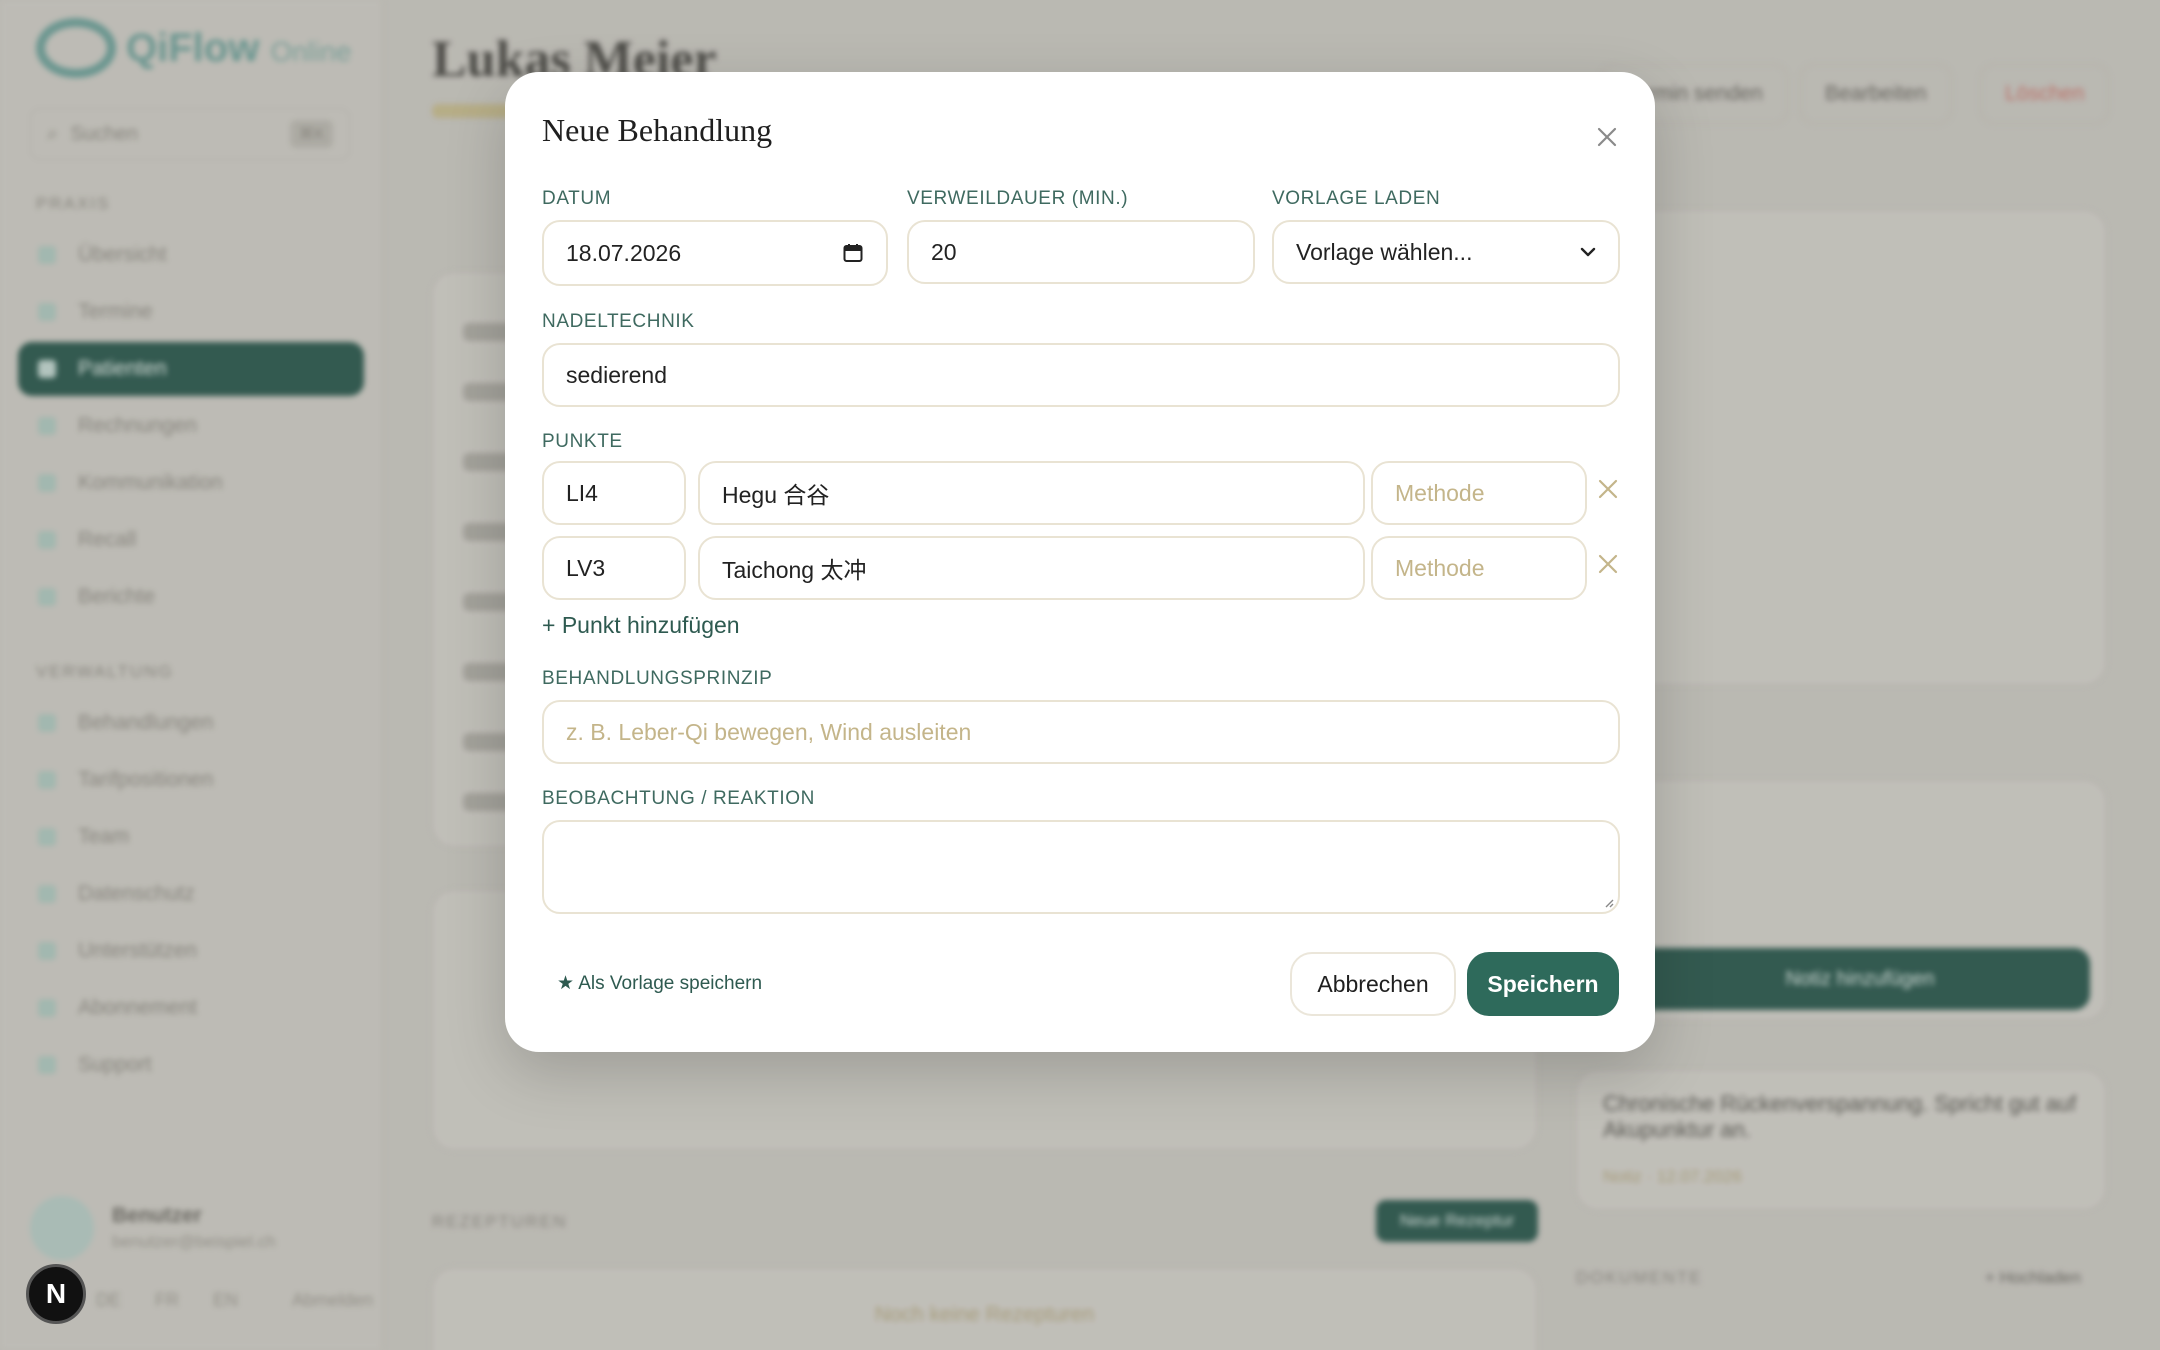 The height and width of the screenshot is (1350, 2160). Describe the element at coordinates (657, 678) in the screenshot. I see `principle-label: BEHANDLUNGSPRINZIP` at that location.